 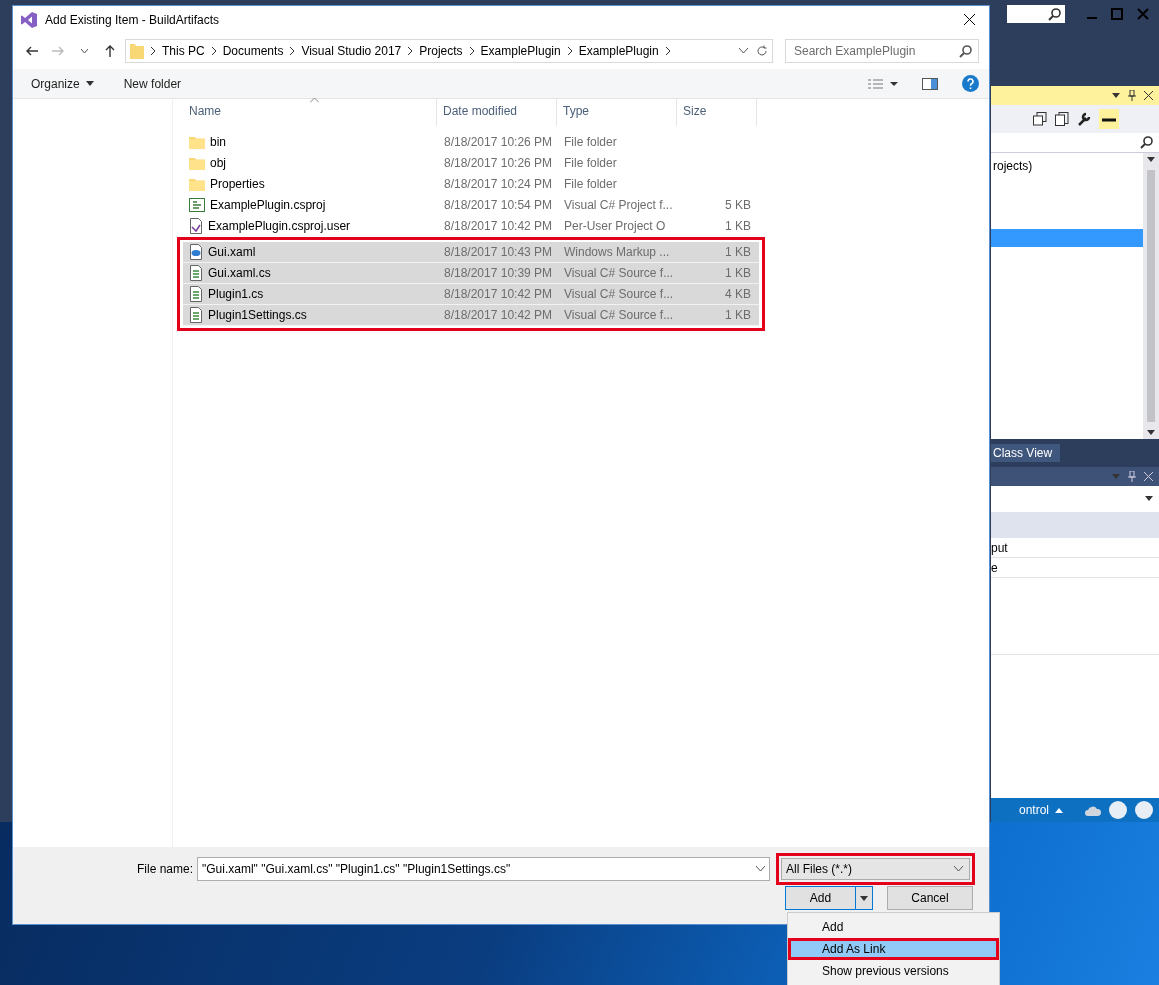 I want to click on search-field: Search ExamplePlugin, so click(x=882, y=51).